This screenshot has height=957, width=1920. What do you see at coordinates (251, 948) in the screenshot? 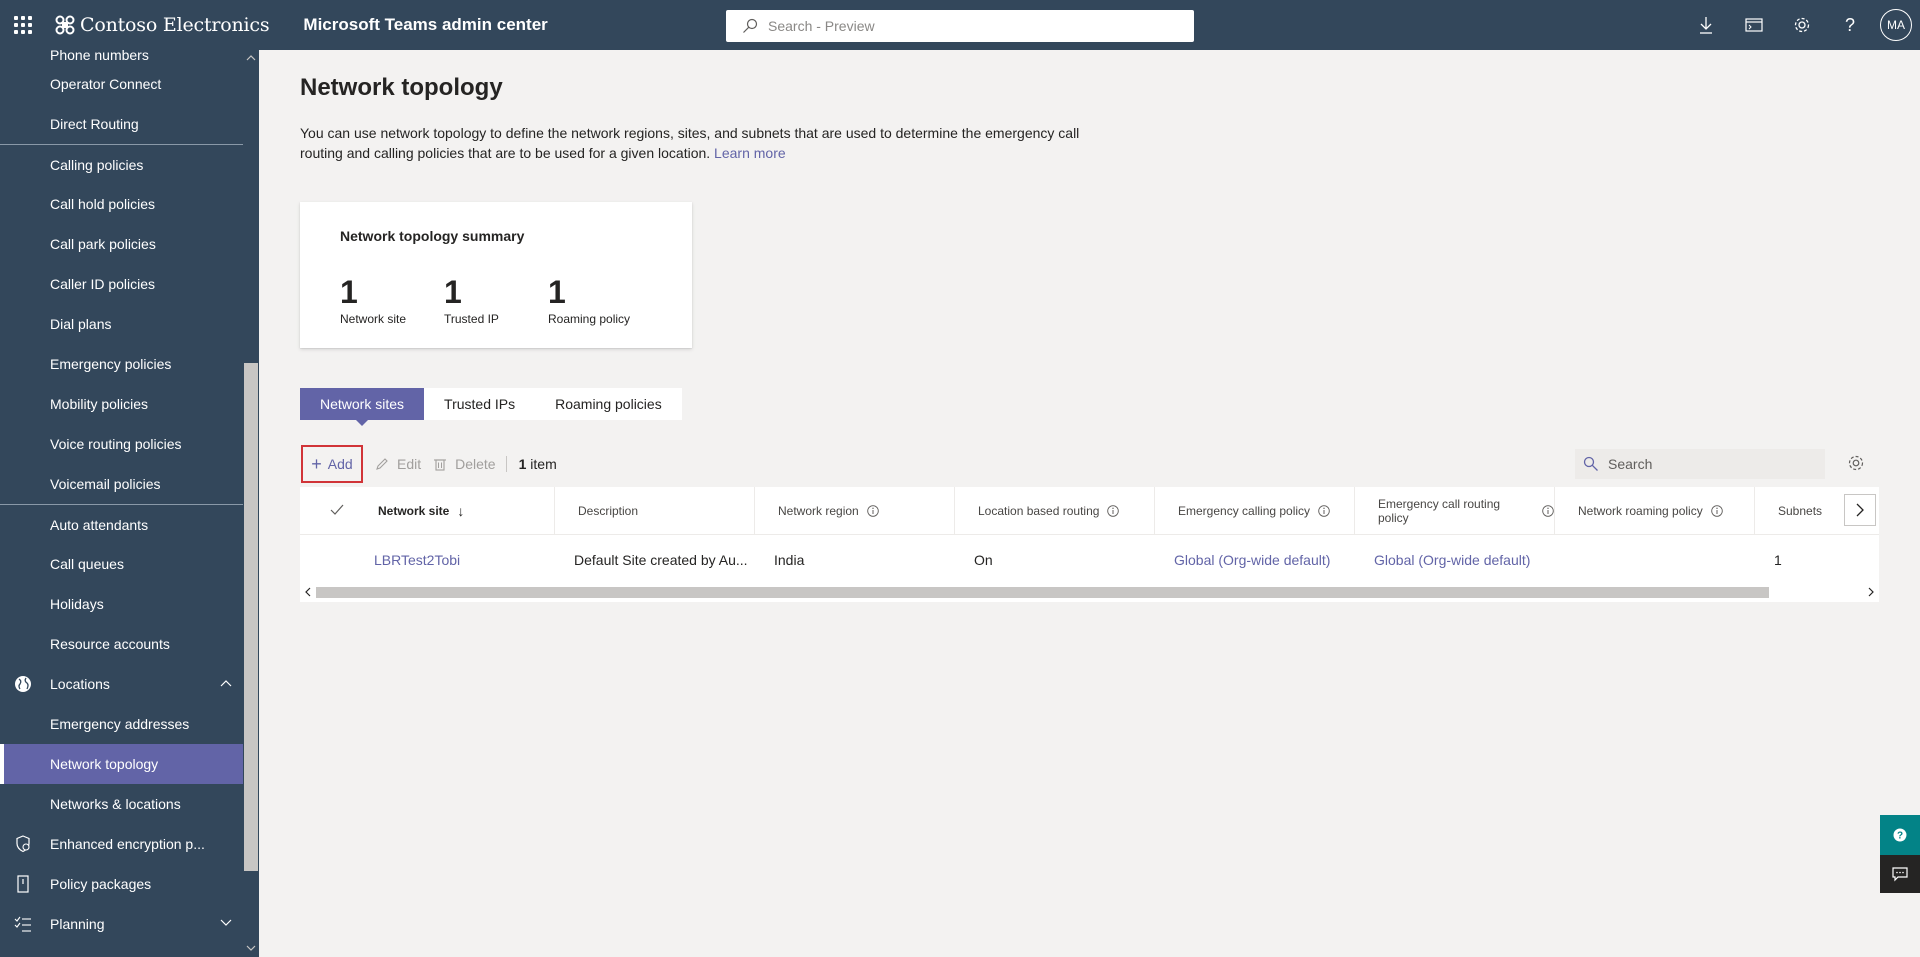
I see `scroll-down-icon` at bounding box center [251, 948].